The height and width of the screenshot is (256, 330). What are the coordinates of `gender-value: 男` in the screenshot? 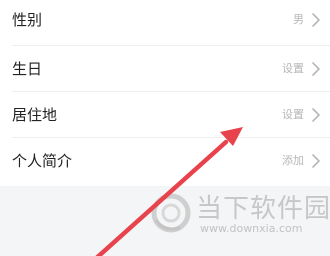 It's located at (298, 19).